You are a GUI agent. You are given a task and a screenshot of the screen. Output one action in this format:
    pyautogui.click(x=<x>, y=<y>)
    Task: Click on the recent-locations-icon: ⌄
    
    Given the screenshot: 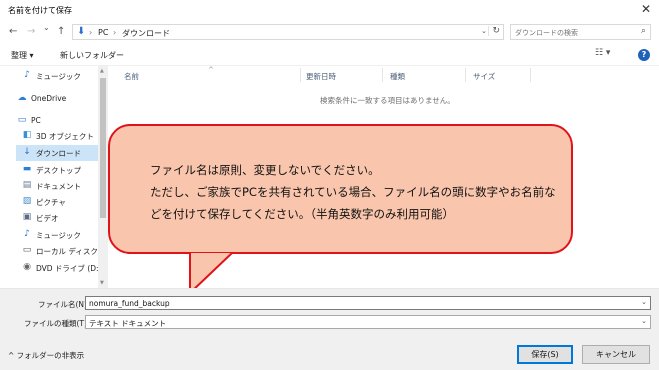 What is the action you would take?
    pyautogui.click(x=46, y=27)
    